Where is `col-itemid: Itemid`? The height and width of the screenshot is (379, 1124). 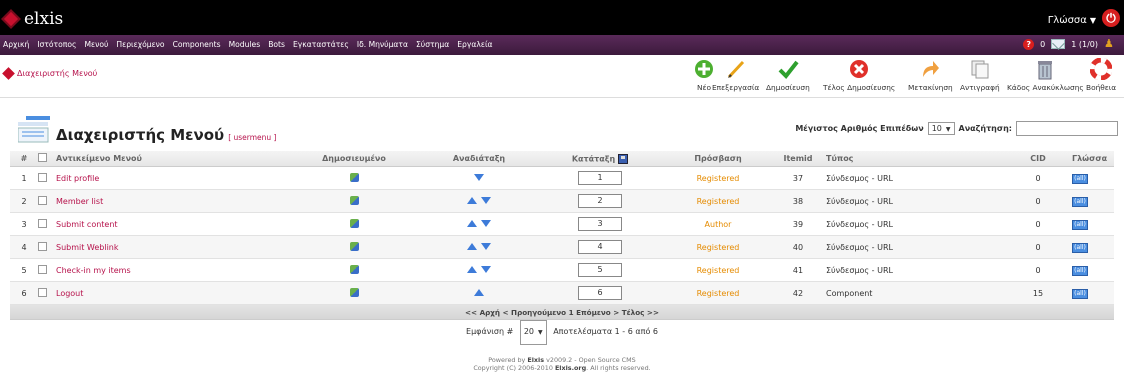
col-itemid: Itemid is located at coordinates (798, 158).